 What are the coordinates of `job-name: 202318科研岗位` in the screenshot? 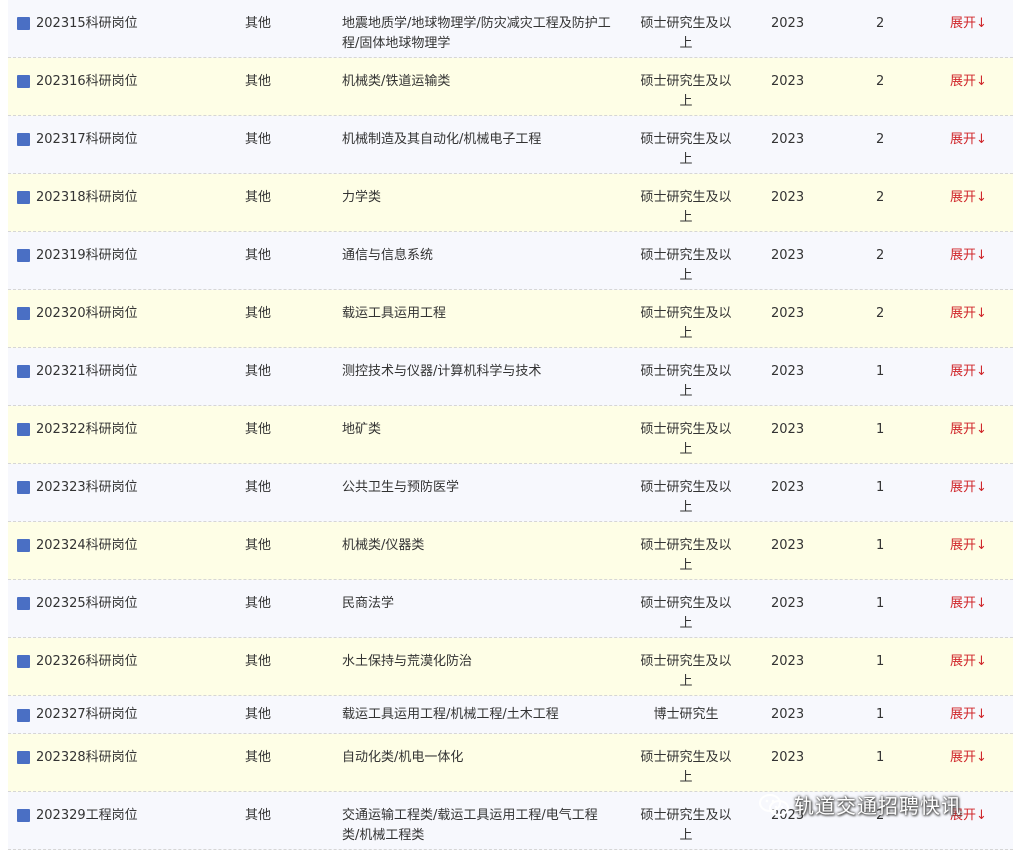 It's located at (87, 197).